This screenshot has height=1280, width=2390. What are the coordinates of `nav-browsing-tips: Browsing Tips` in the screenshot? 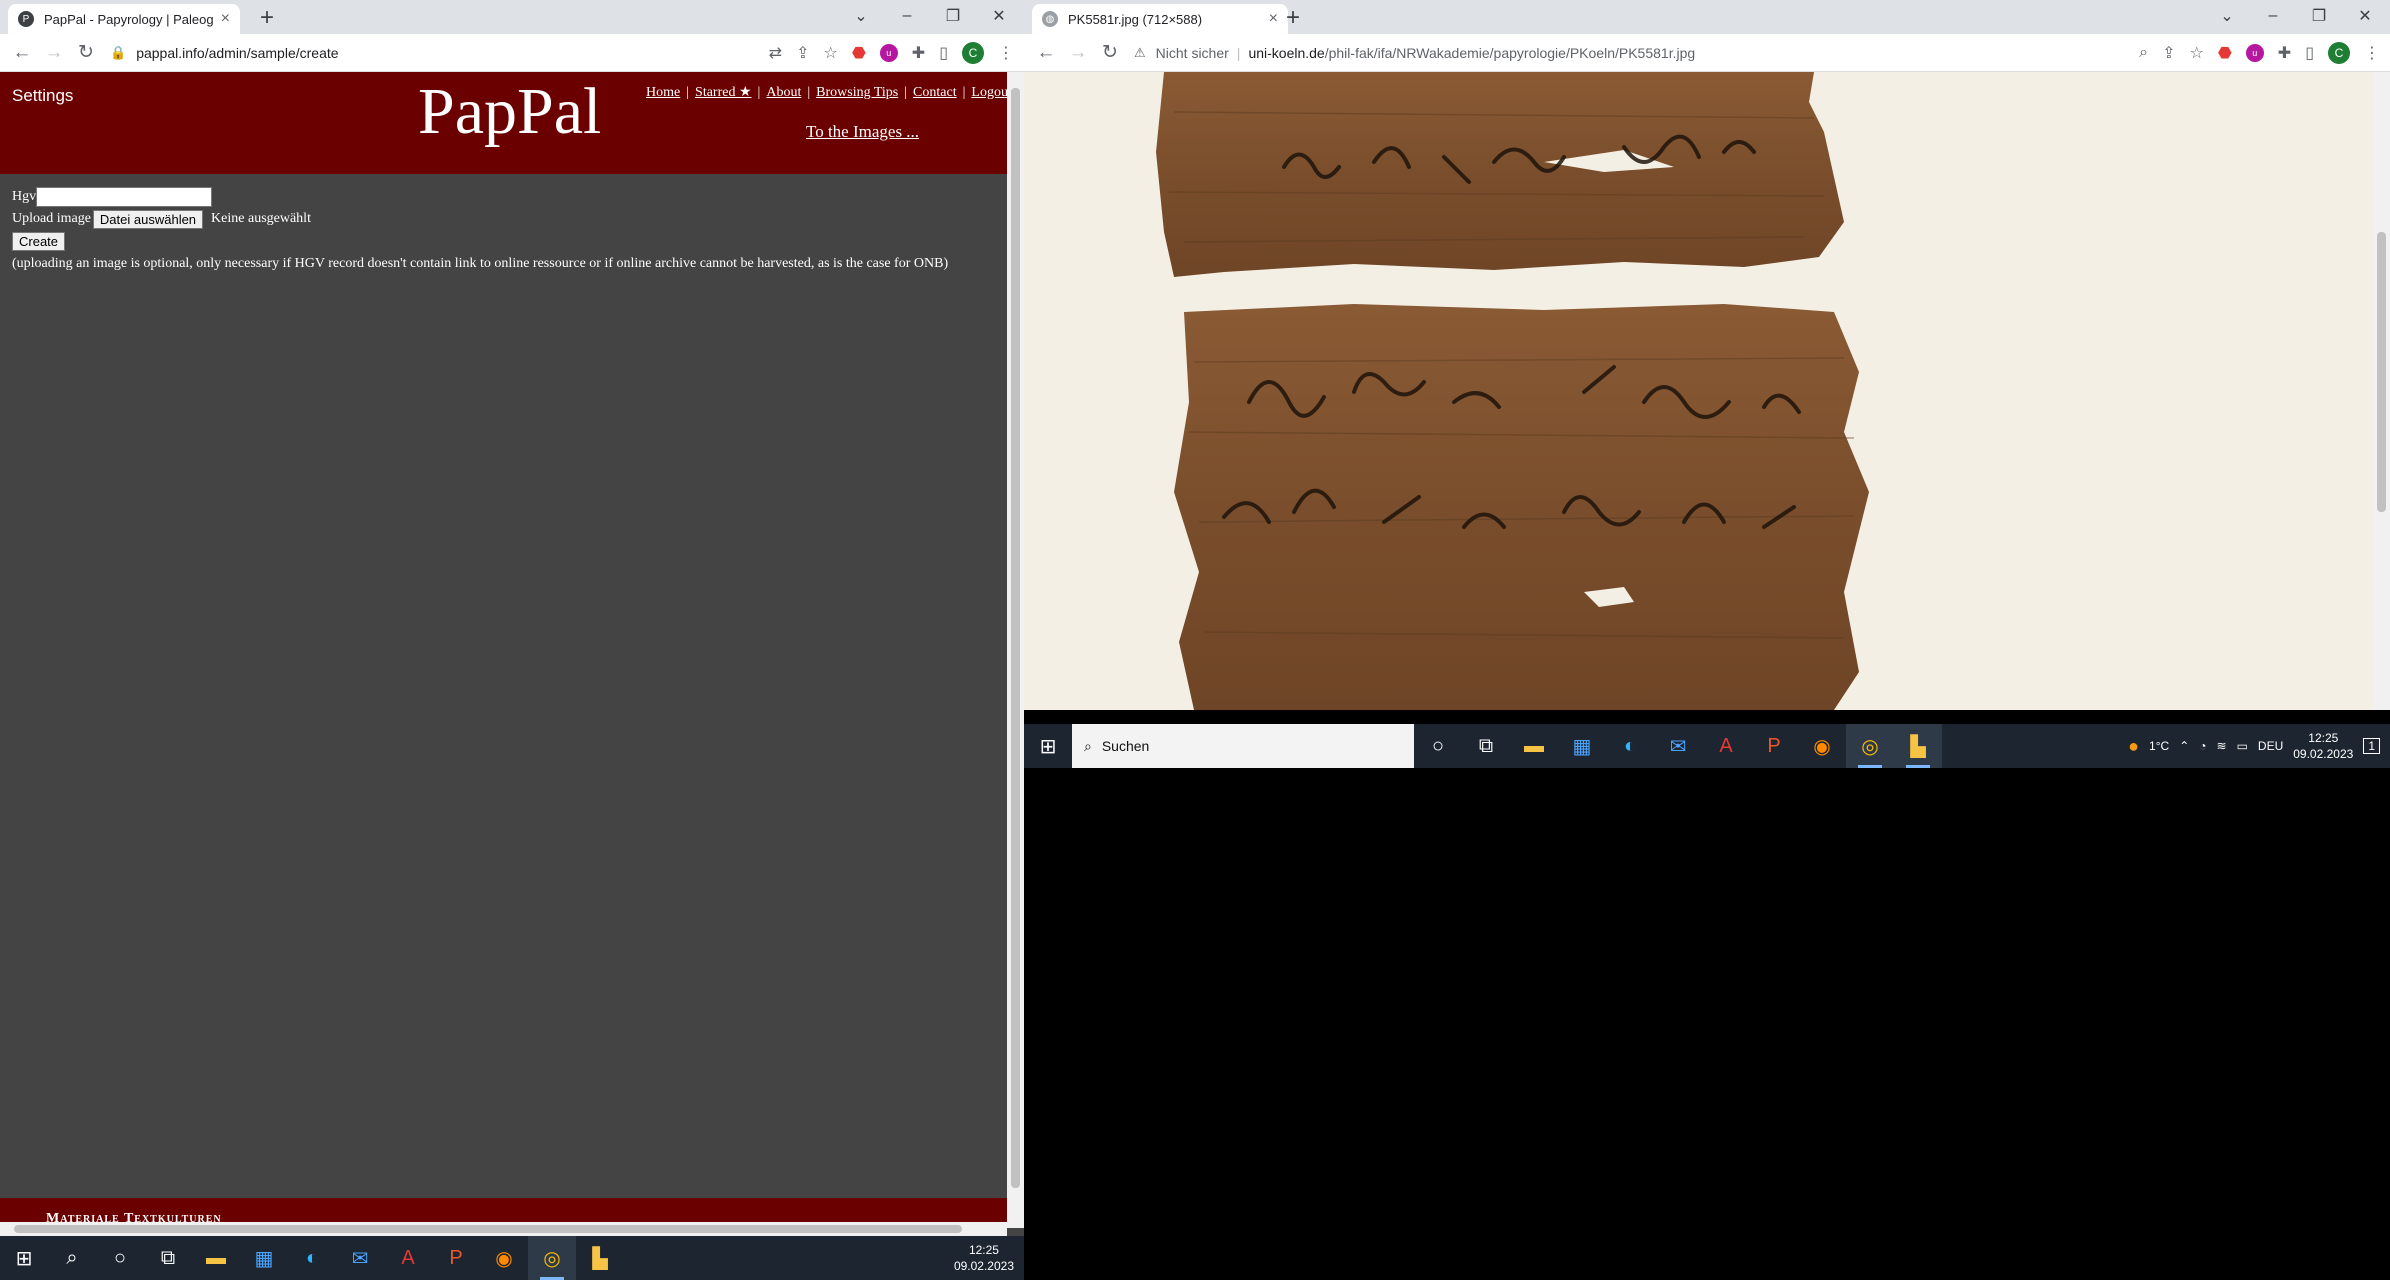 It's located at (857, 92).